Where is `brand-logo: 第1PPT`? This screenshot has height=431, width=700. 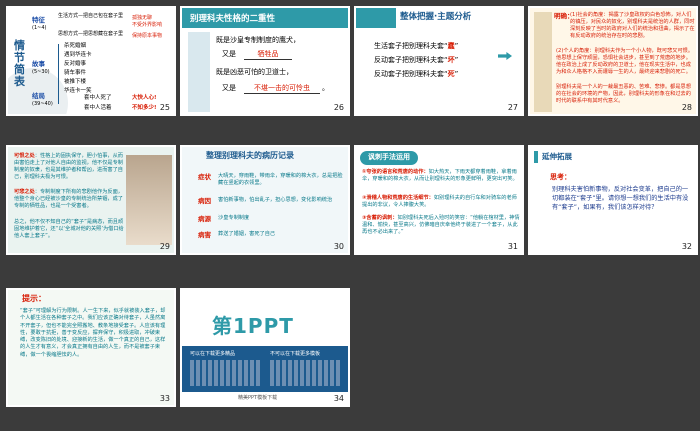 brand-logo: 第1PPT is located at coordinates (253, 326).